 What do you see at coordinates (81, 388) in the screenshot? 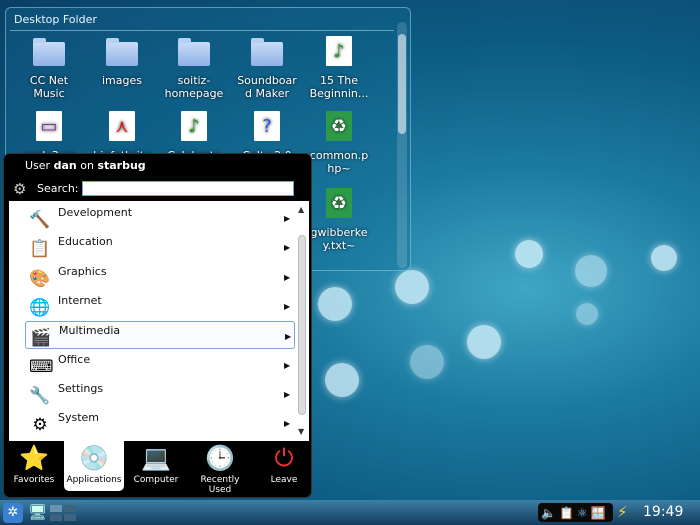
I see `menu-item-label: Settings` at bounding box center [81, 388].